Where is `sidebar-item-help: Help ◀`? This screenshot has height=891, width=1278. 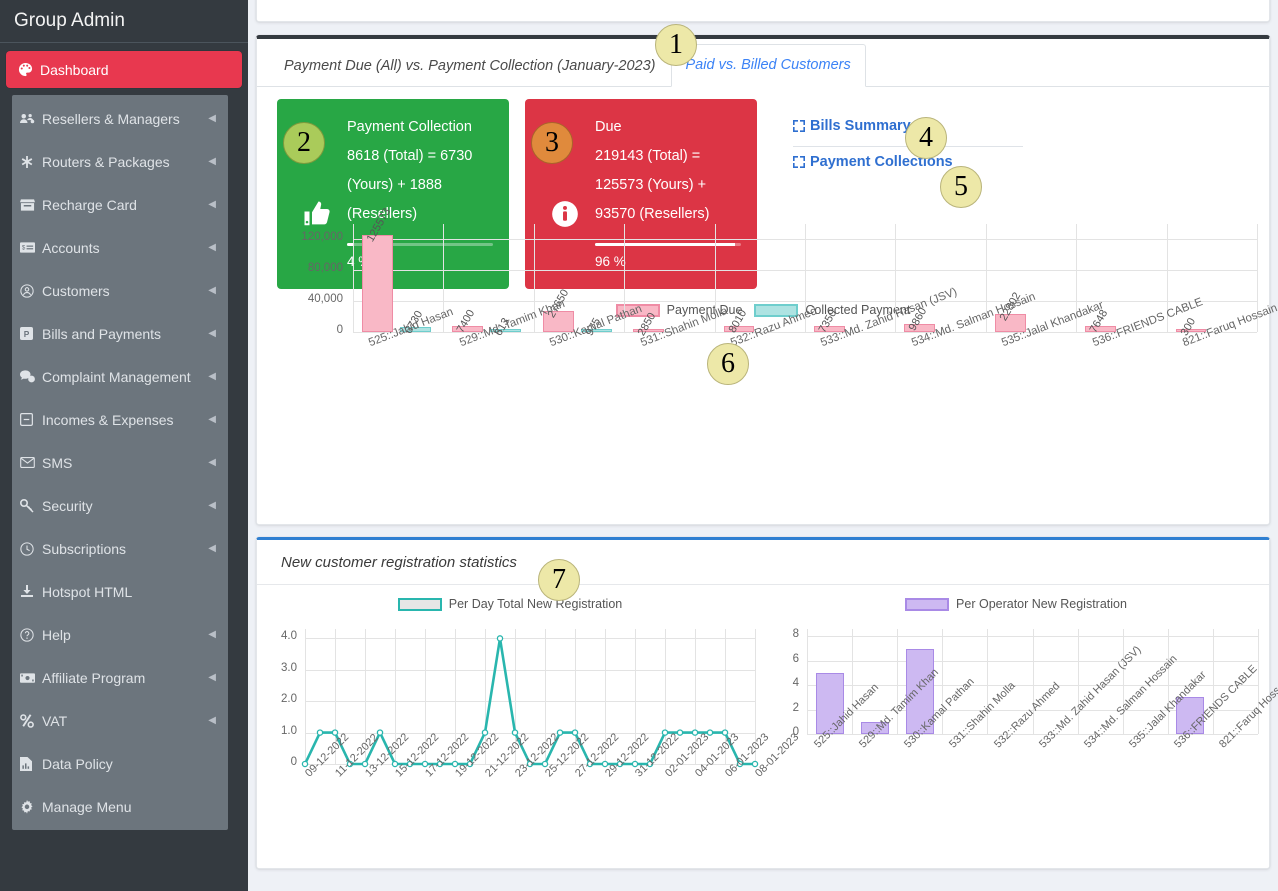 sidebar-item-help: Help ◀ is located at coordinates (120, 634).